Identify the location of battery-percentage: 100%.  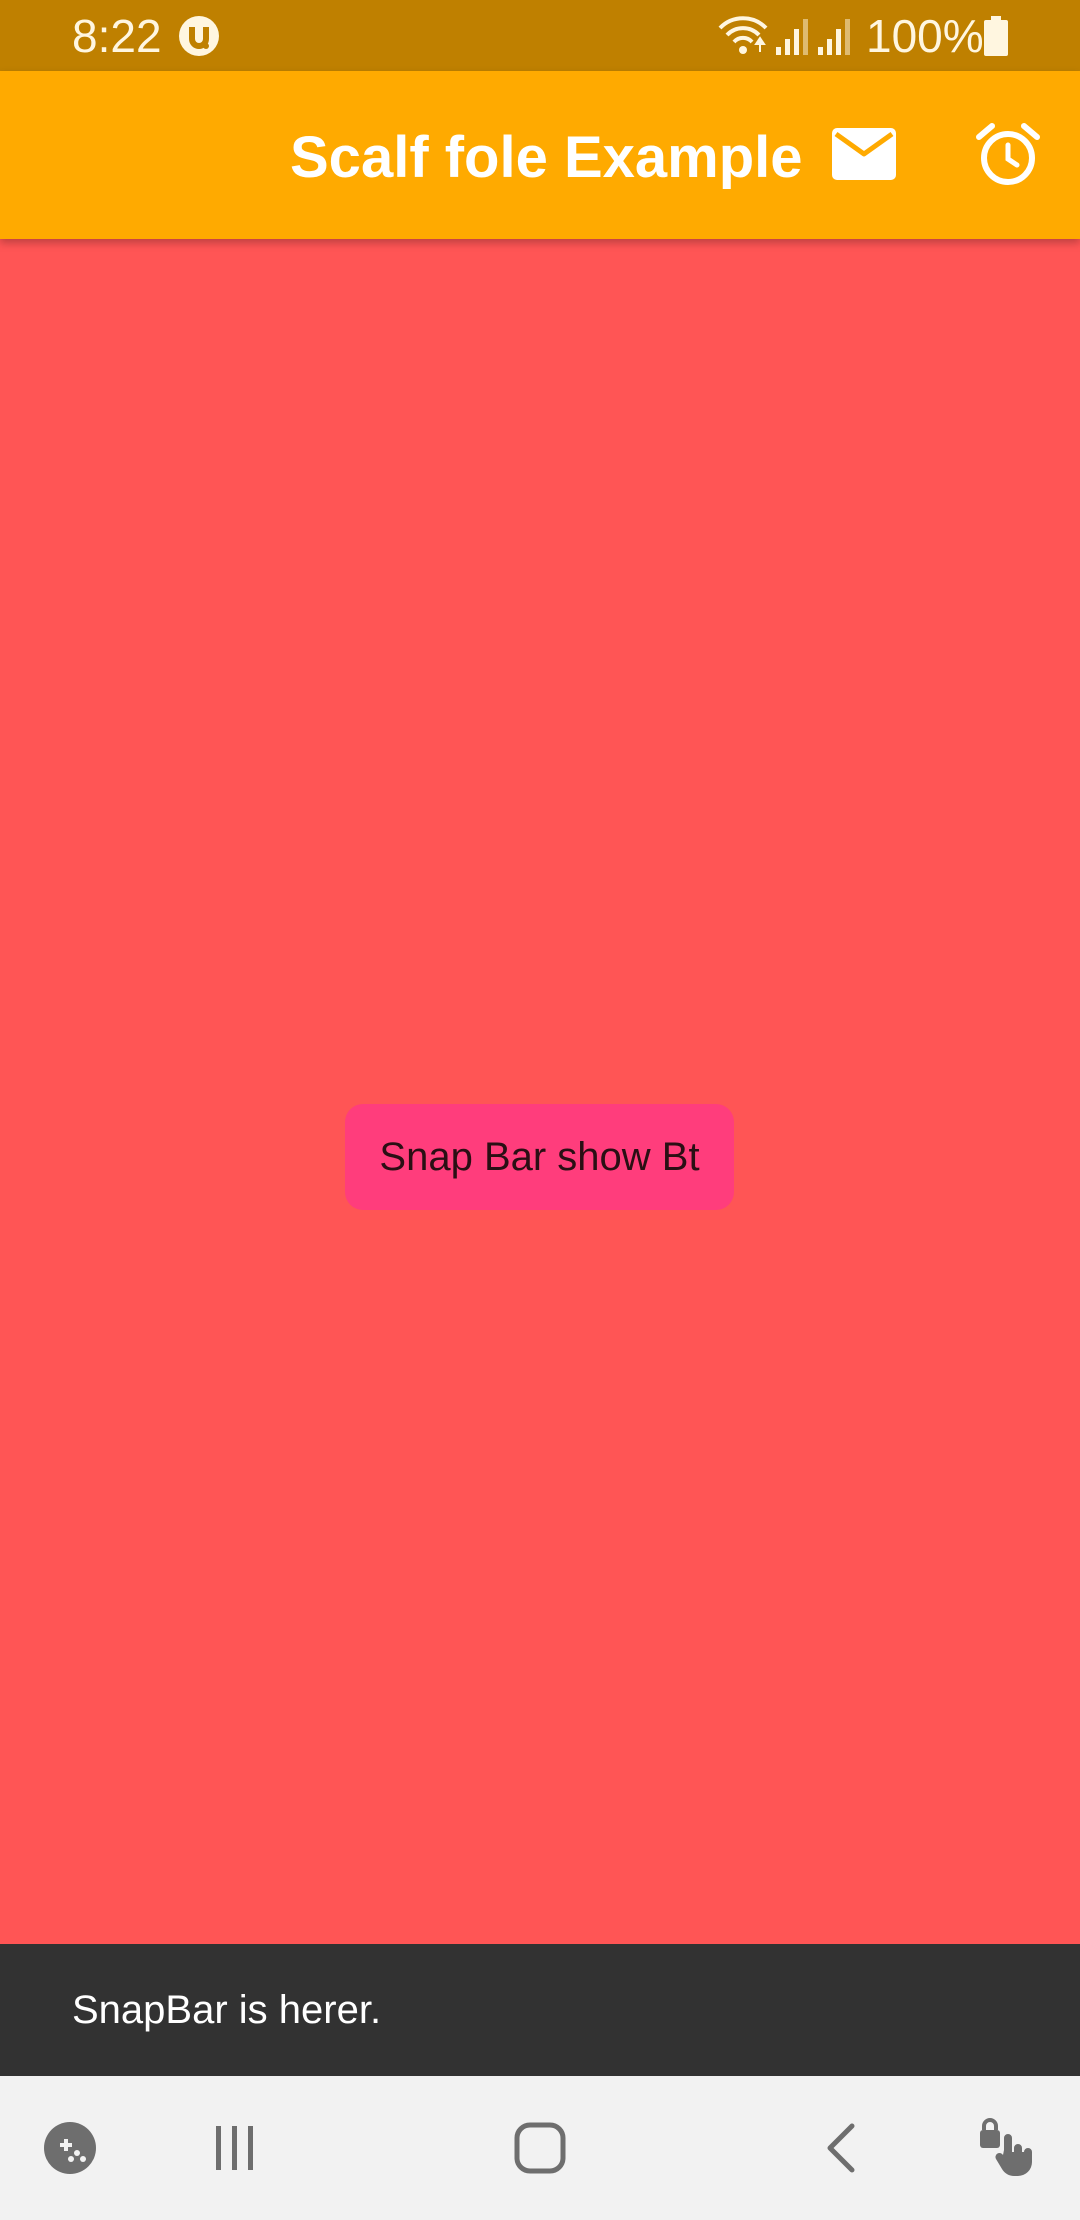
(925, 36).